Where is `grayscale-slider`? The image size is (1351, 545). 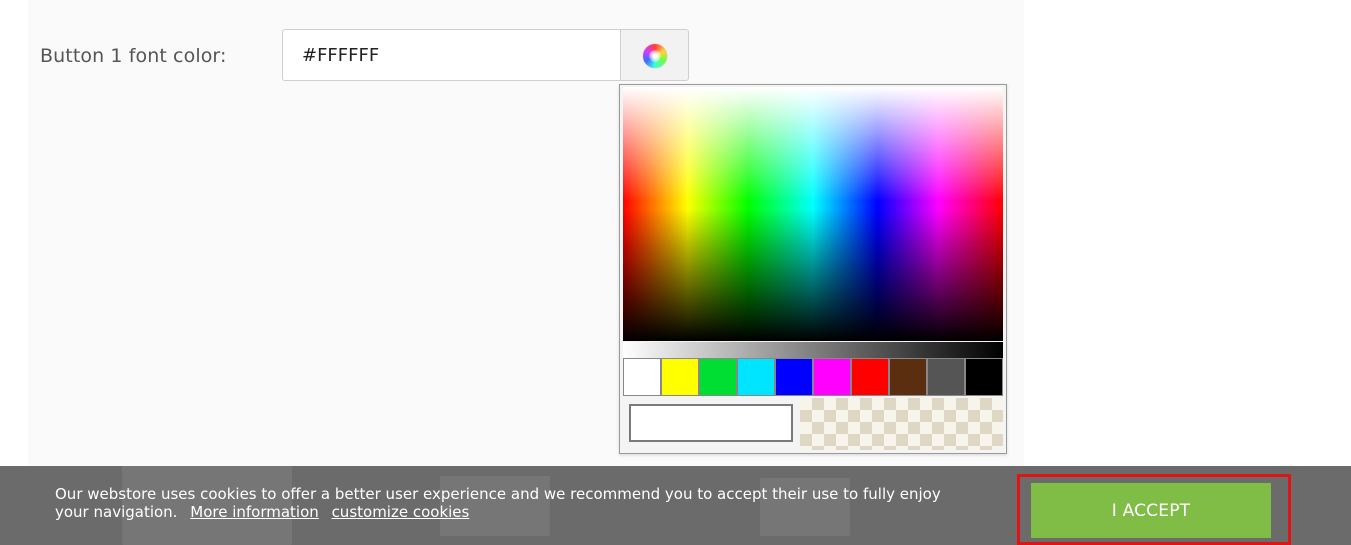 grayscale-slider is located at coordinates (813, 350).